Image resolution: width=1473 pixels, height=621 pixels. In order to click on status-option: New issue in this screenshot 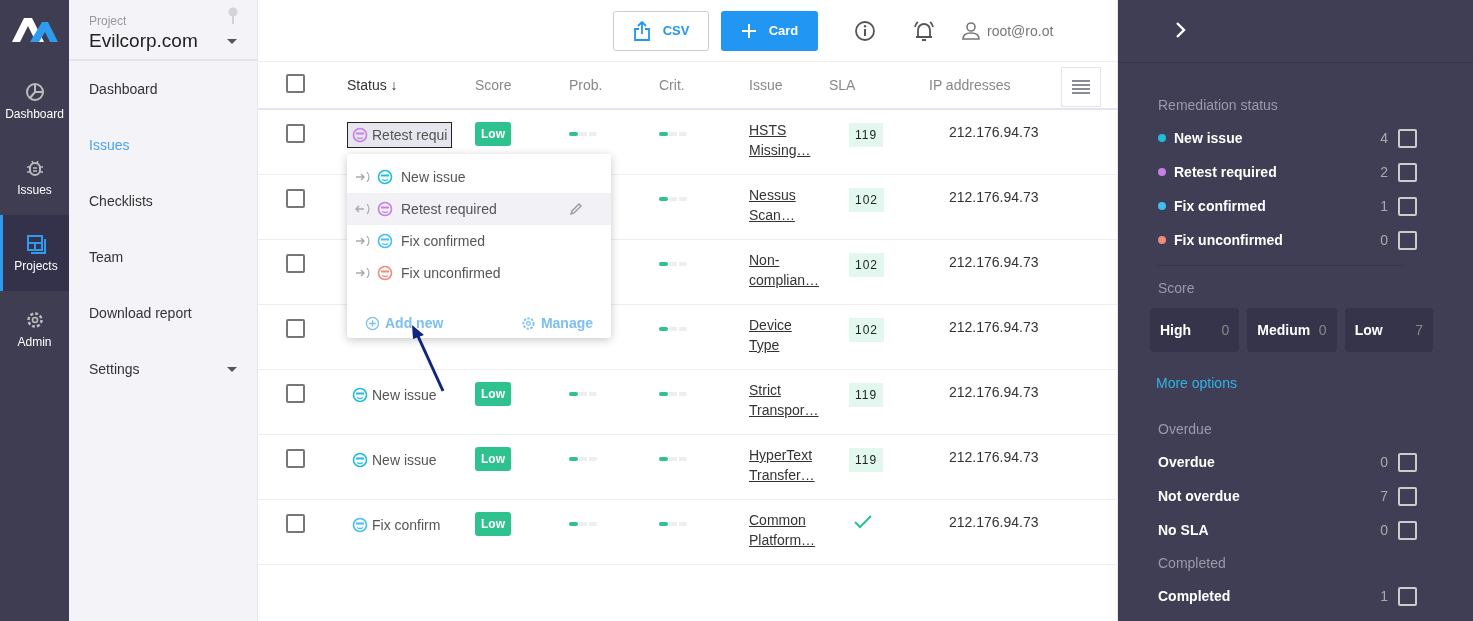, I will do `click(479, 177)`.